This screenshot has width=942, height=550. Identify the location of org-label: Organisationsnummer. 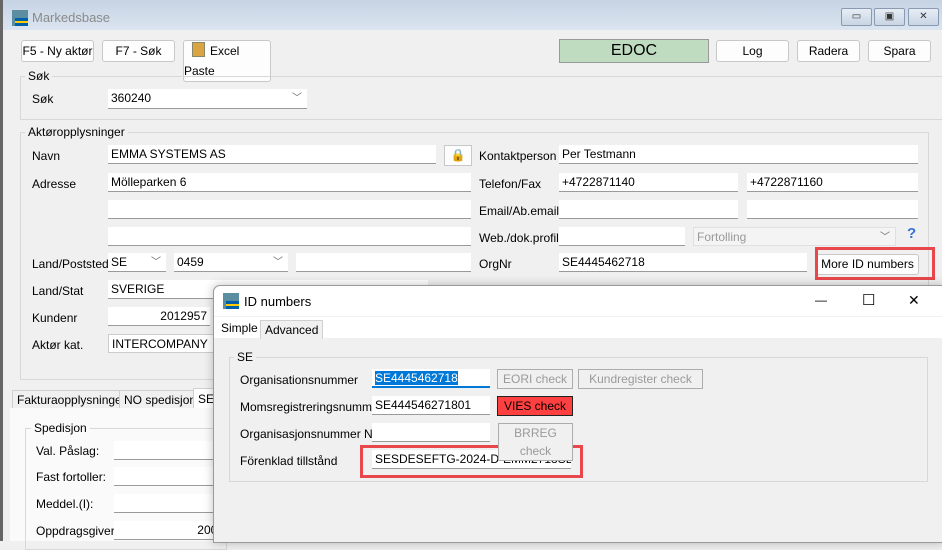
(299, 380).